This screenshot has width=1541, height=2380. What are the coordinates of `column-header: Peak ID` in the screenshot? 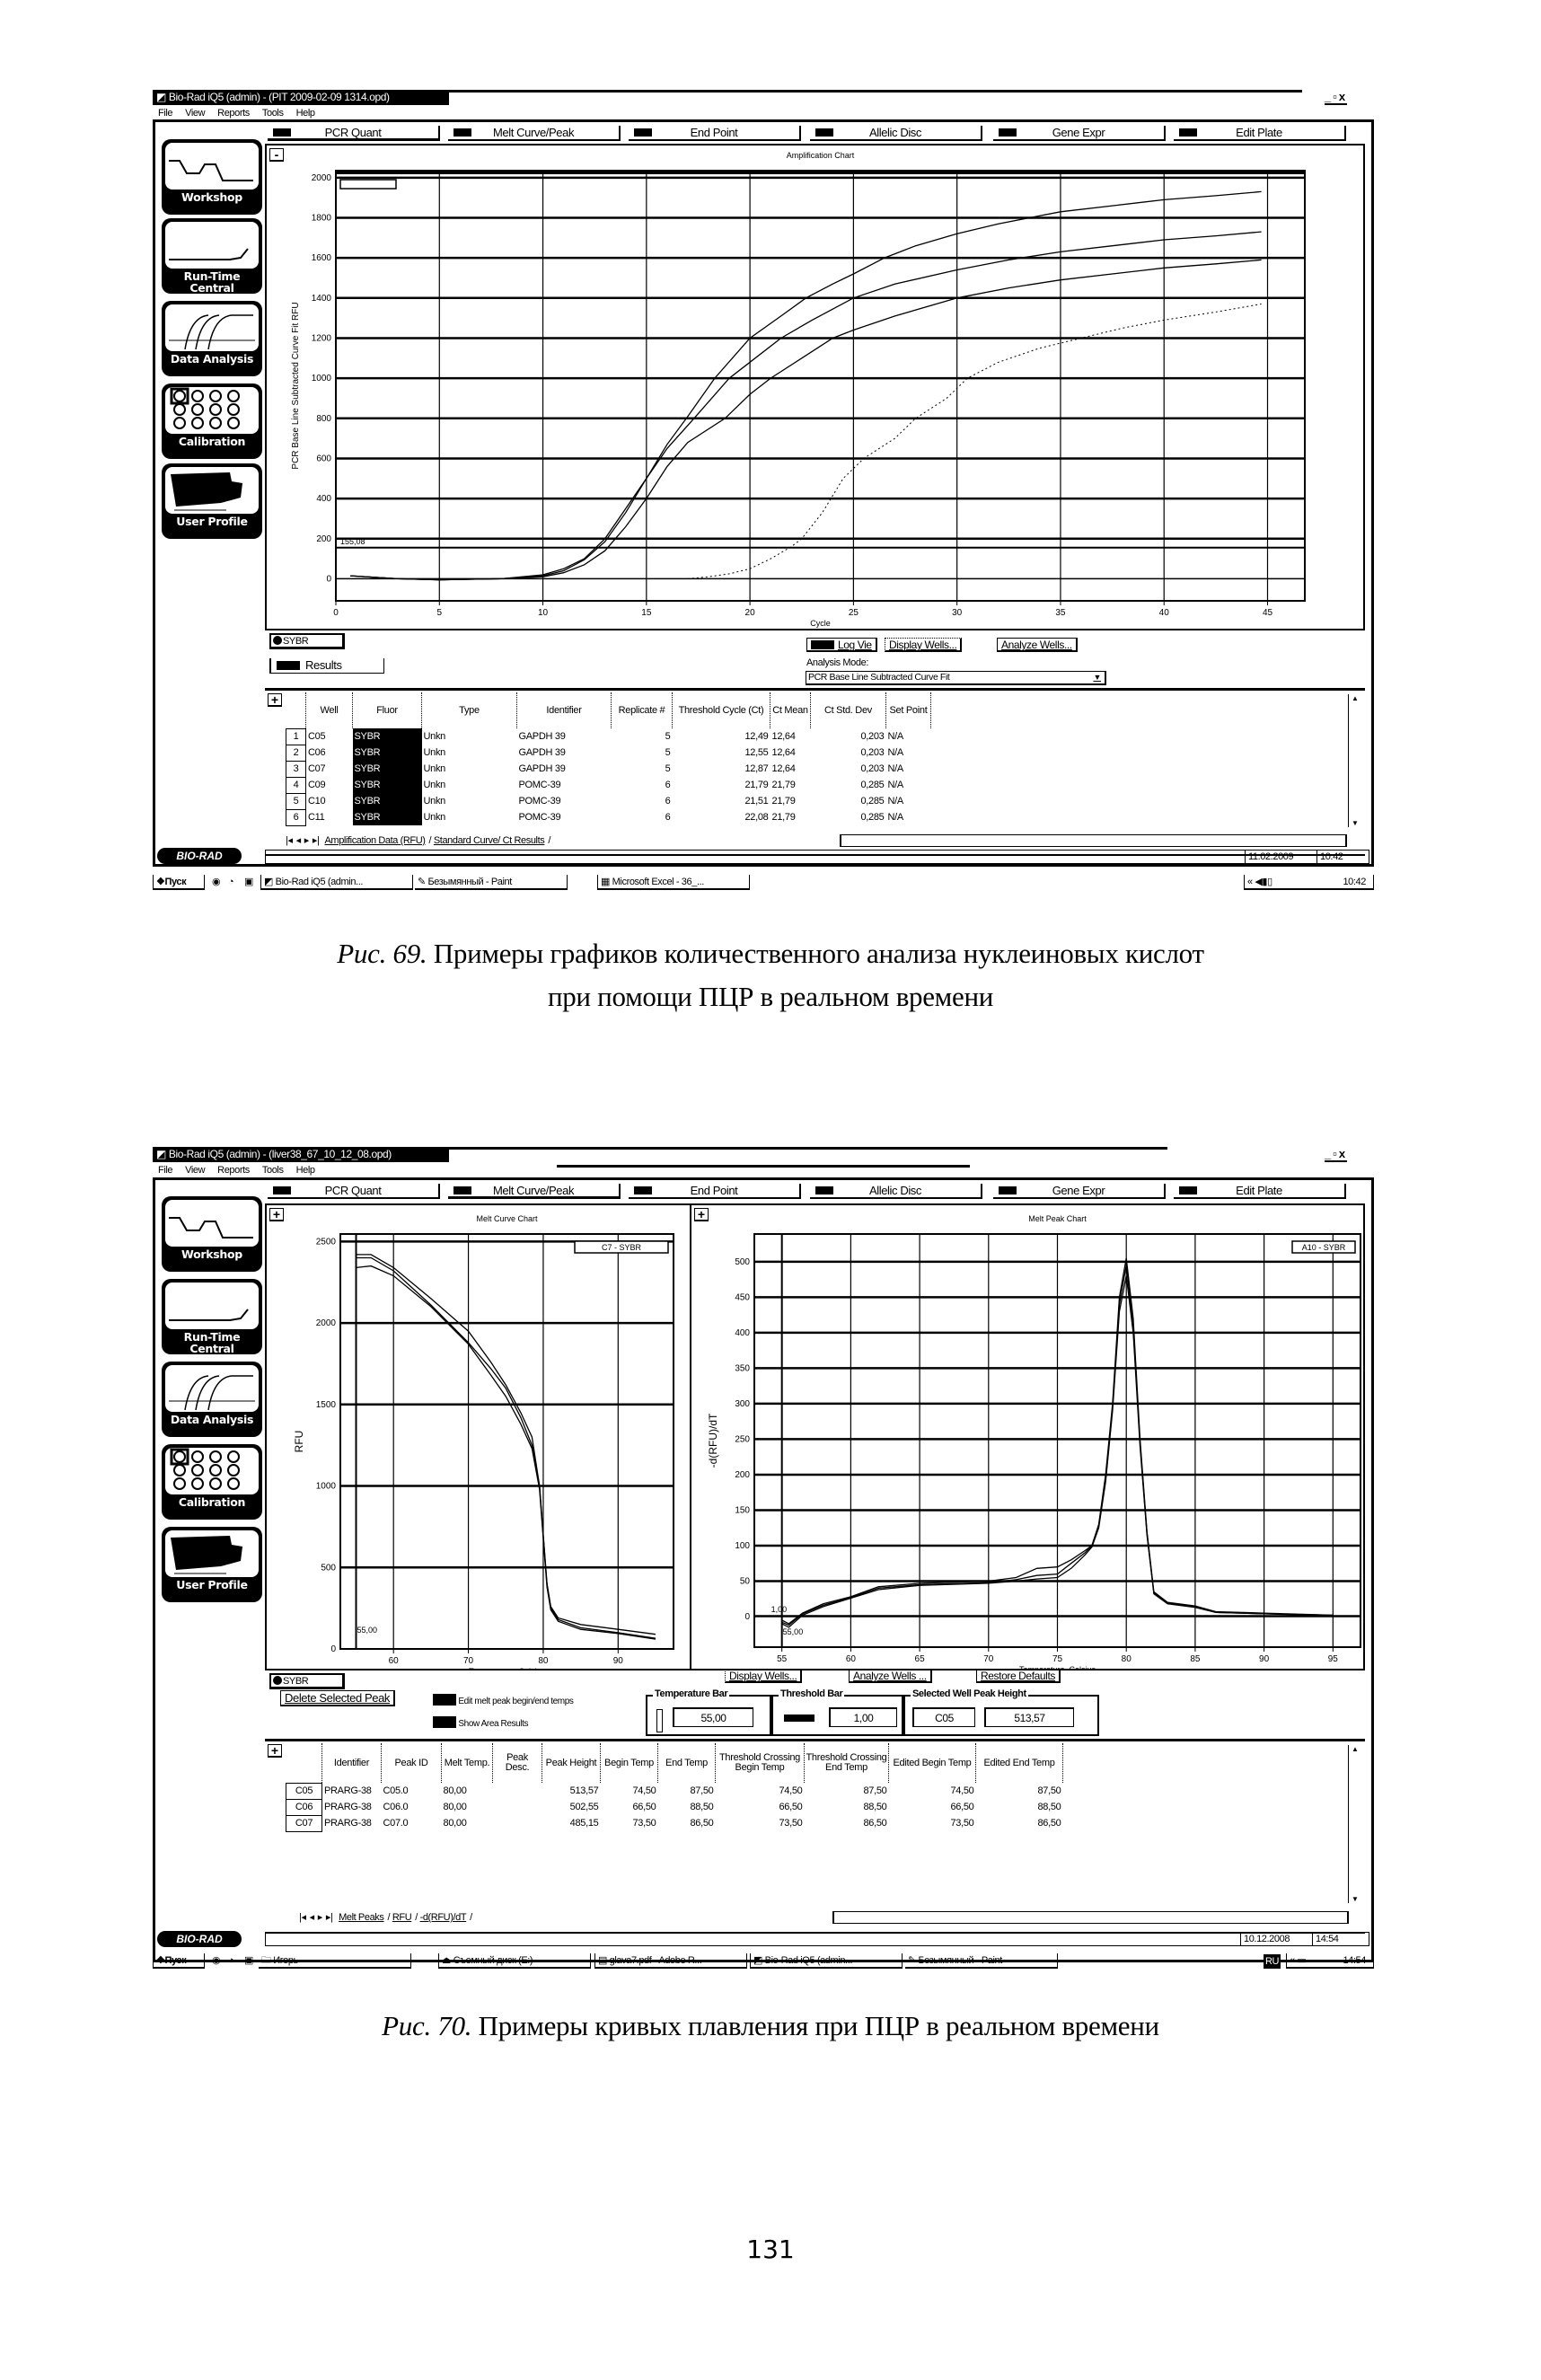 It's located at (412, 1763).